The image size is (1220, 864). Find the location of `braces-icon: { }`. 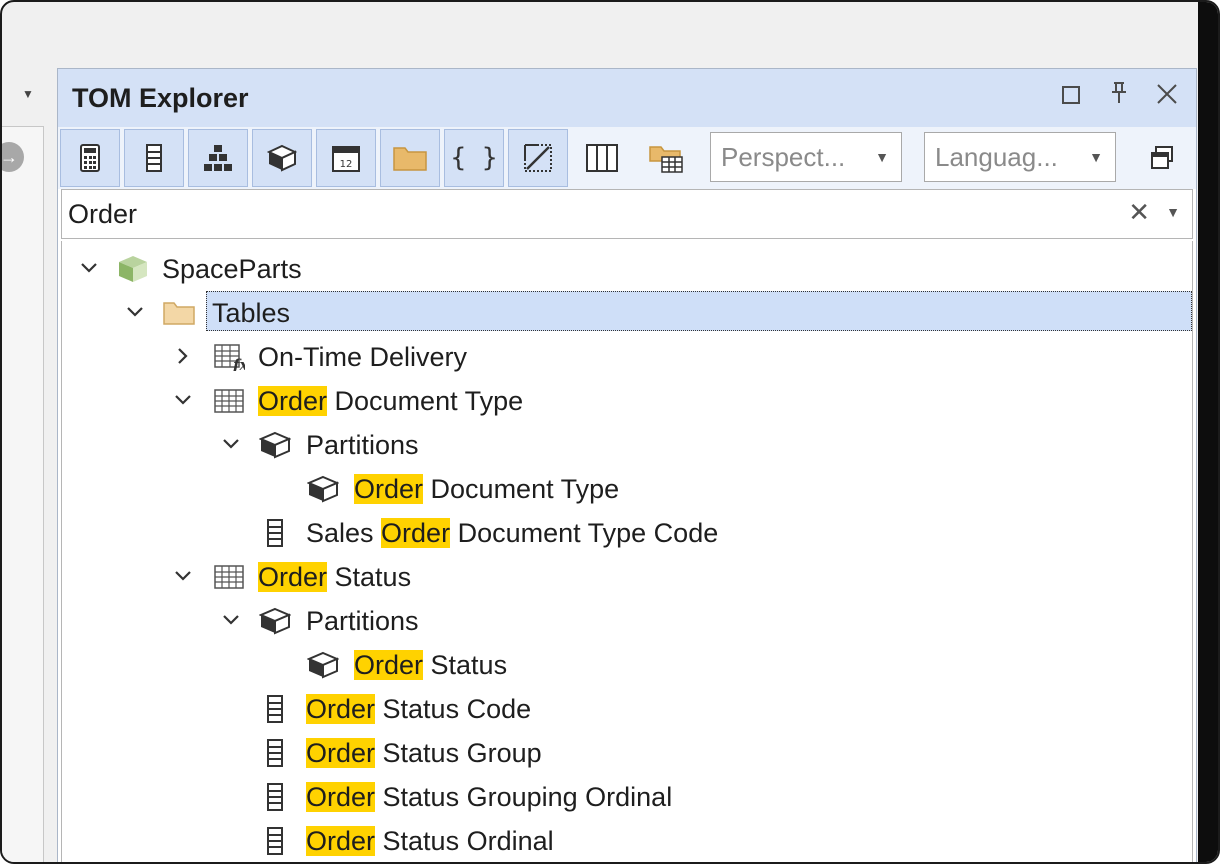

braces-icon: { } is located at coordinates (474, 158).